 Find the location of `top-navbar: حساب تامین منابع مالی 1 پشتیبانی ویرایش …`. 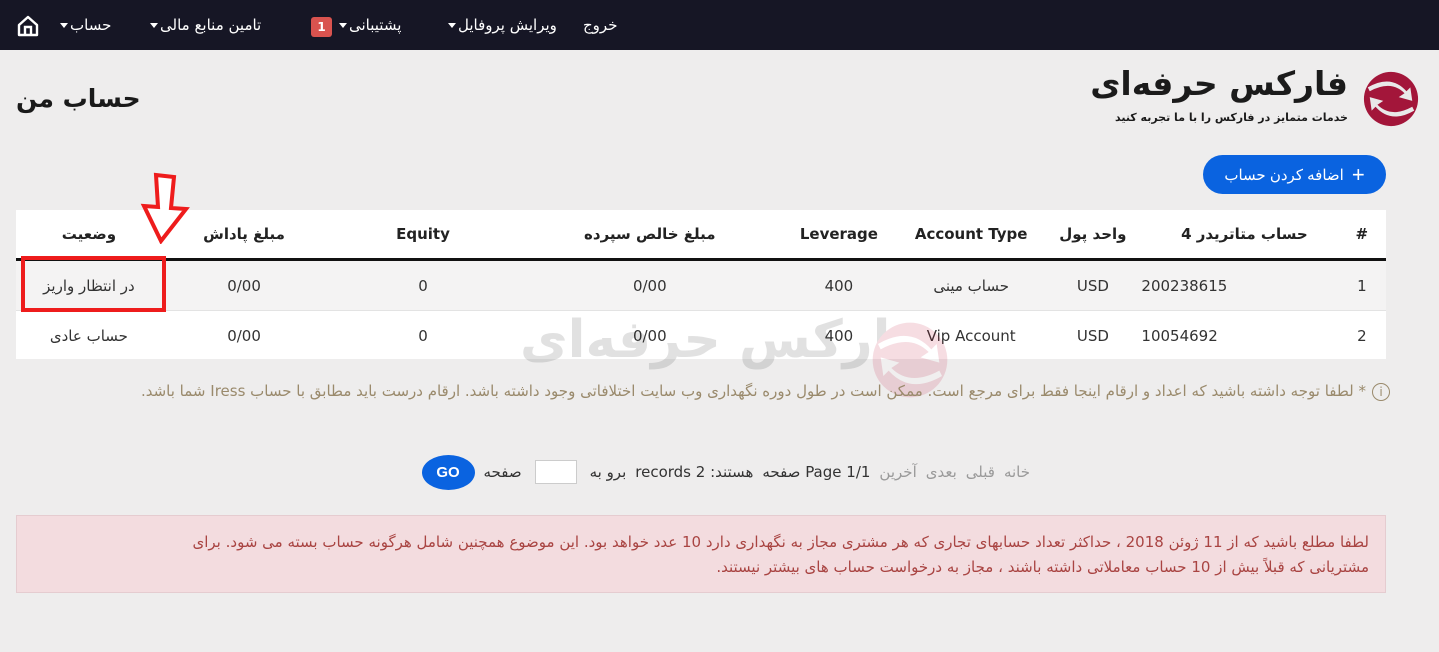

top-navbar: حساب تامین منابع مالی 1 پشتیبانی ویرایش … is located at coordinates (719, 25).